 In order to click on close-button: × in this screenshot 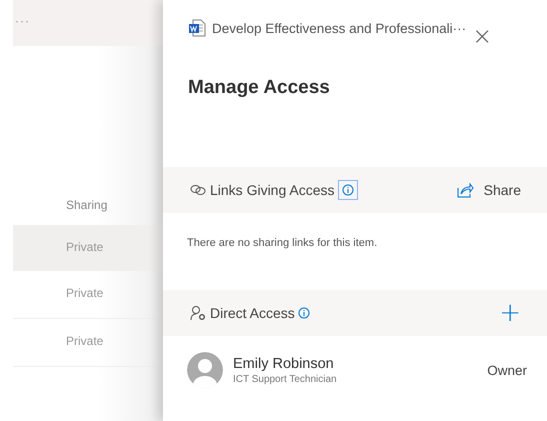, I will do `click(482, 36)`.